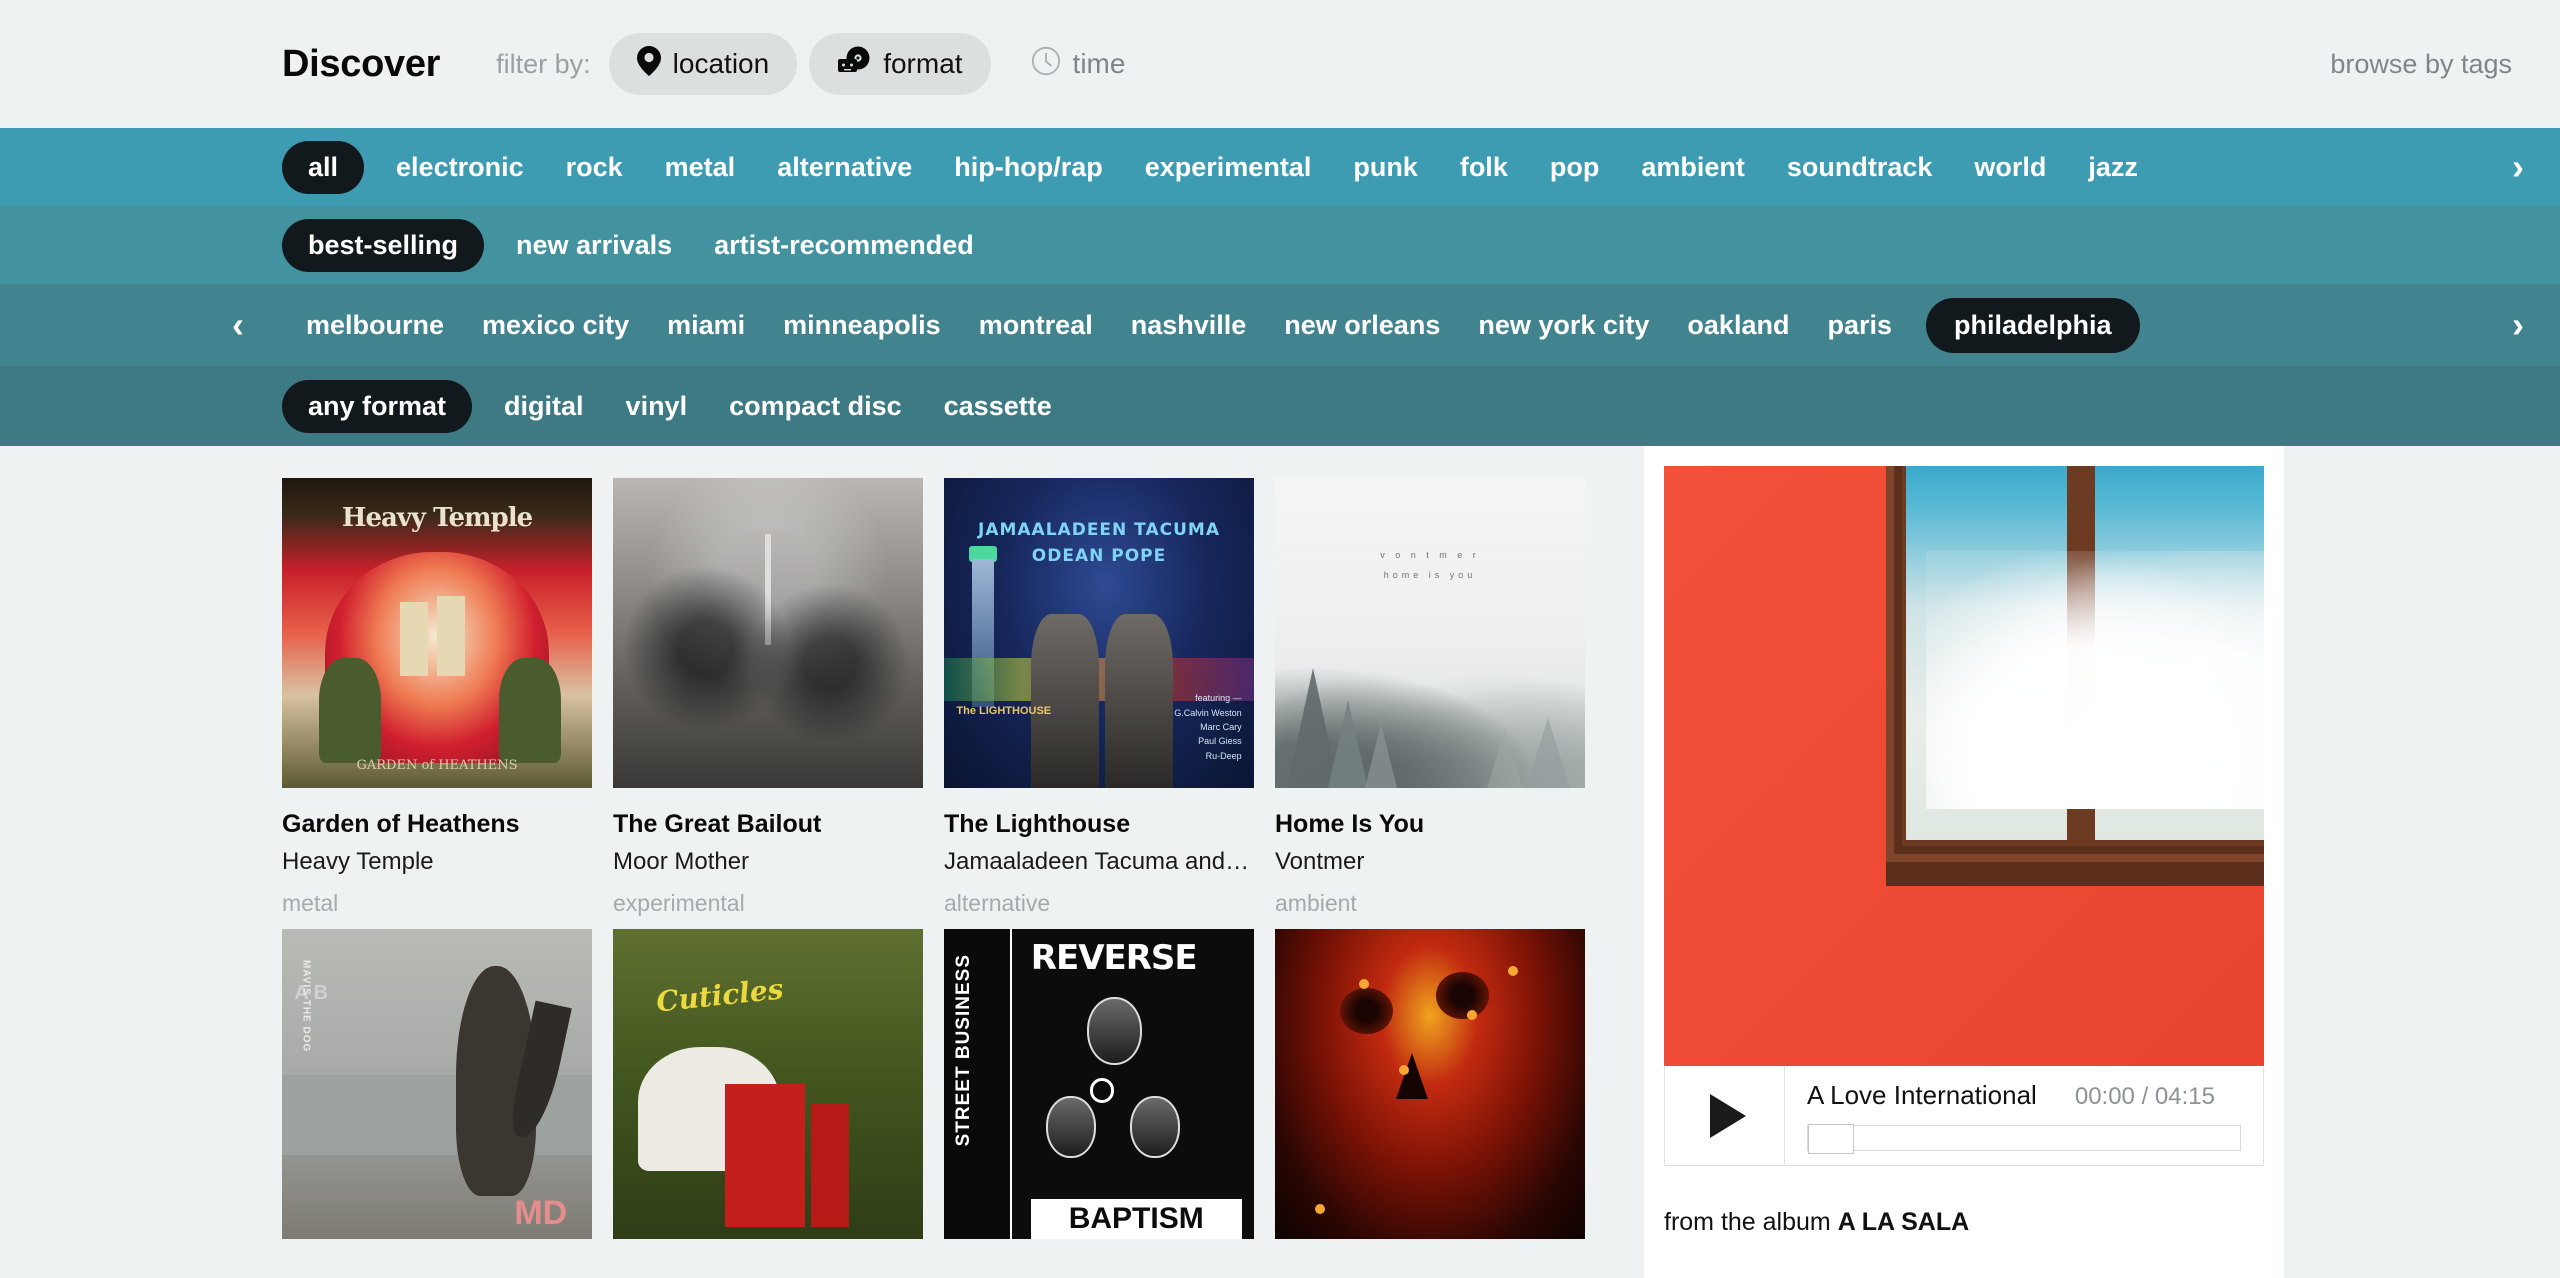 This screenshot has width=2560, height=1278. What do you see at coordinates (323, 167) in the screenshot?
I see `genre-item-all: all` at bounding box center [323, 167].